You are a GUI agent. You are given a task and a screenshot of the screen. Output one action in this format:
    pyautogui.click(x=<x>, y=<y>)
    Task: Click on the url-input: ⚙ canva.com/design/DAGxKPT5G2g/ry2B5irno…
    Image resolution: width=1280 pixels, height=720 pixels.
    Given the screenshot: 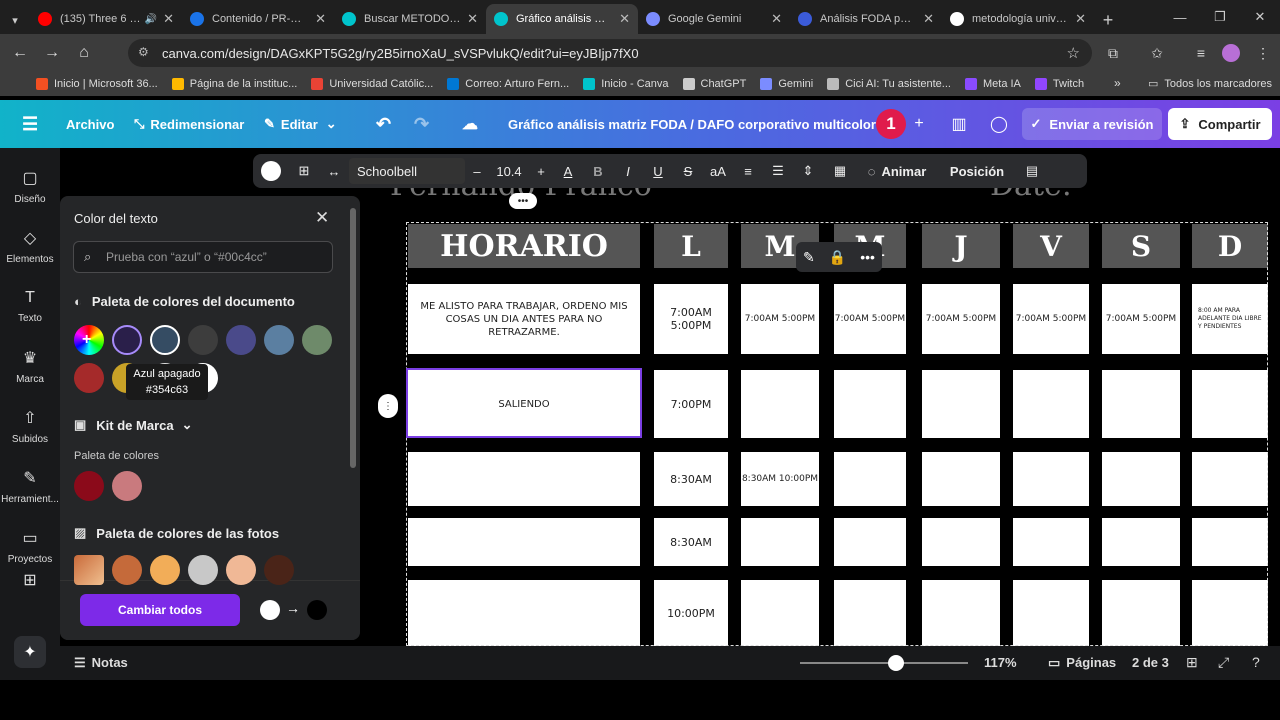 What is the action you would take?
    pyautogui.click(x=610, y=53)
    